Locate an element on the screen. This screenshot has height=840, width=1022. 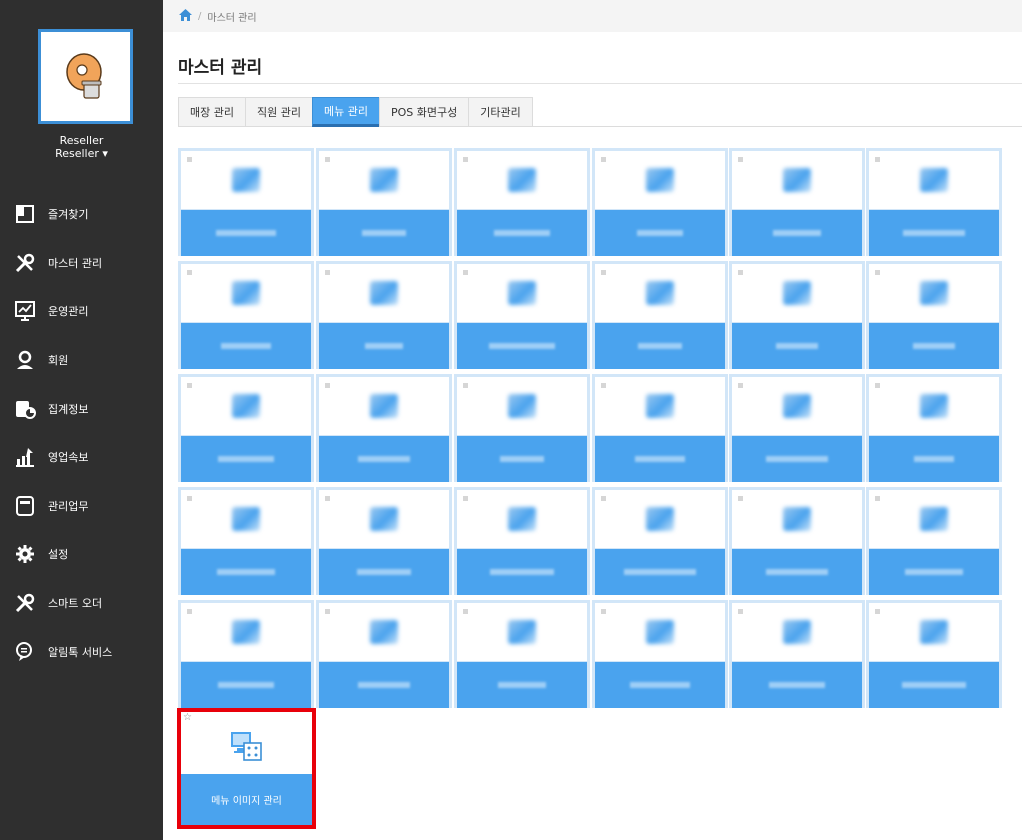
sidebar-item-operation: 운영관리 is located at coordinates (81, 311).